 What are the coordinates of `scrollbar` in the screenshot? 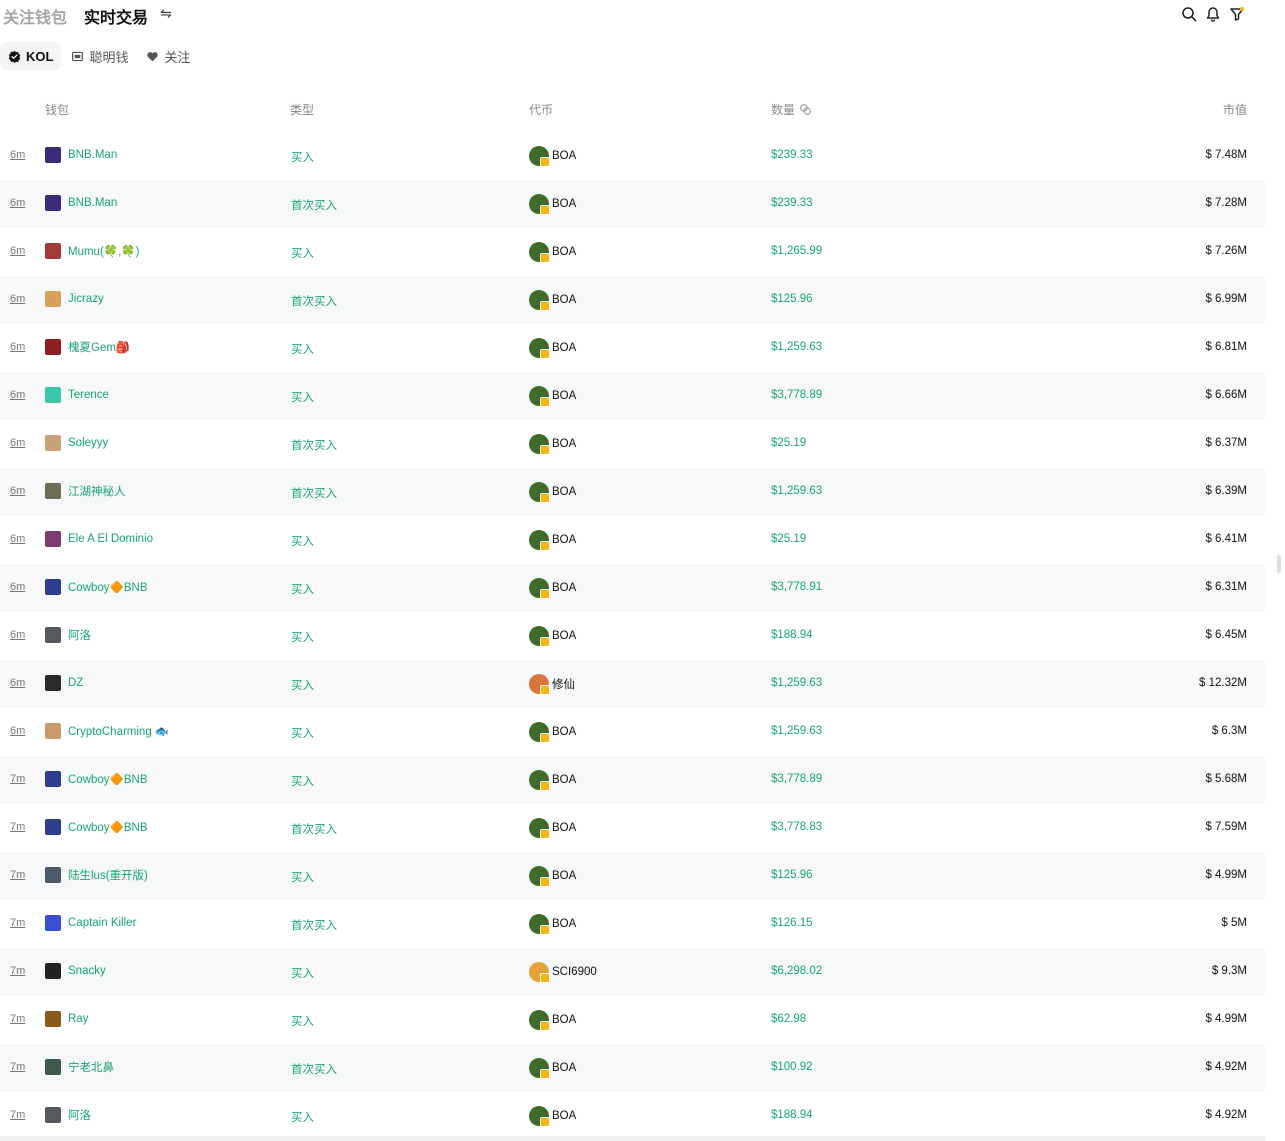 It's located at (1275, 570).